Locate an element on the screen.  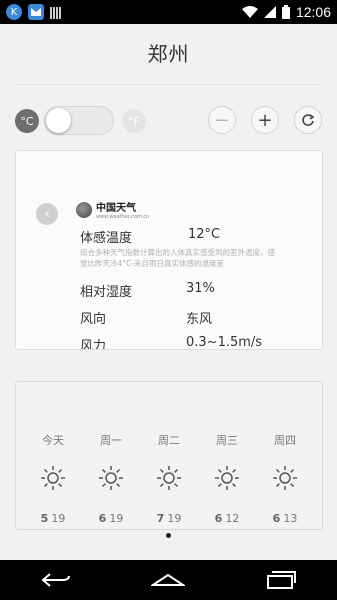
cell-signal-icon is located at coordinates (269, 12).